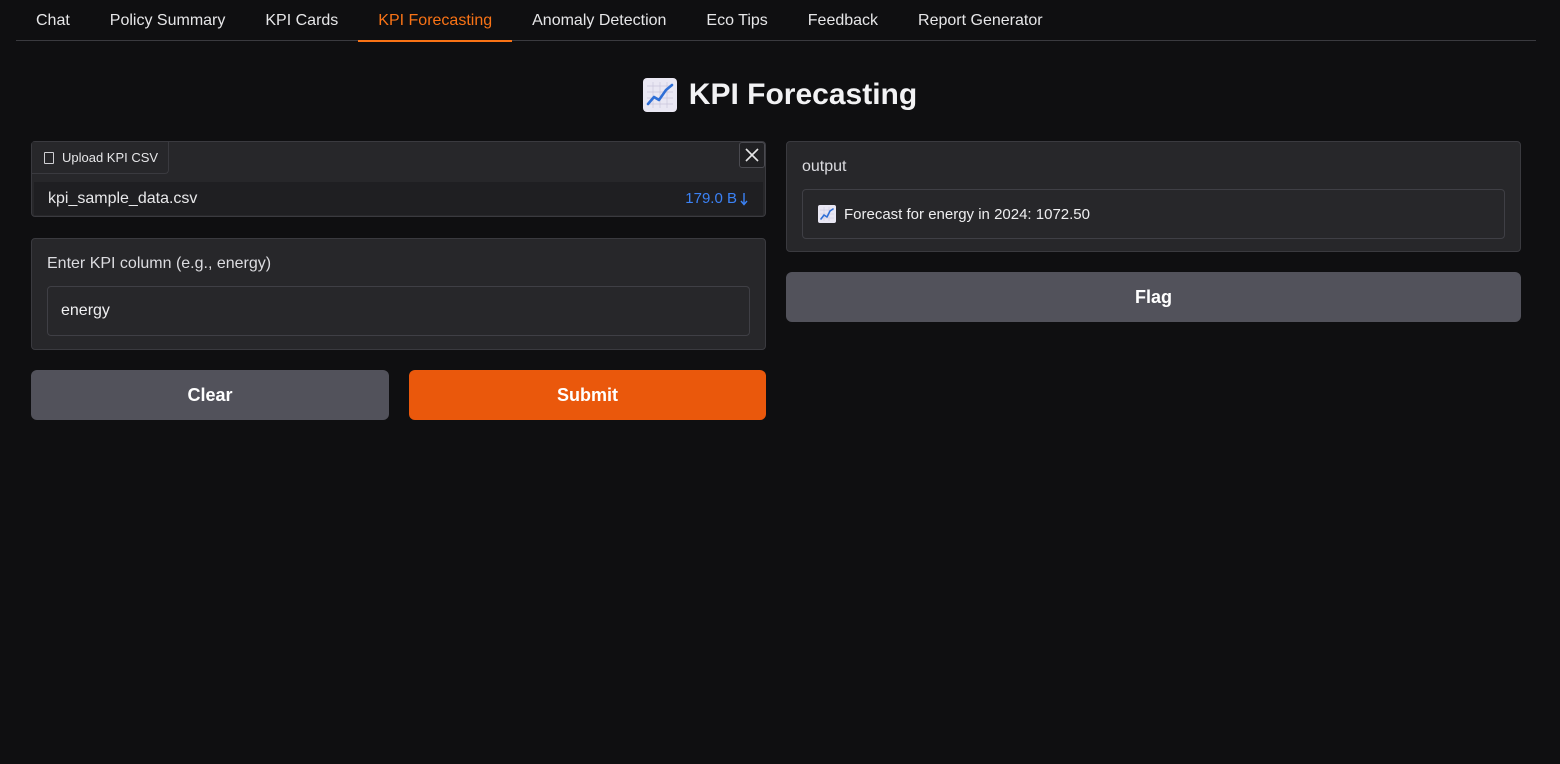  Describe the element at coordinates (210, 395) in the screenshot. I see `clear-button: Clear` at that location.